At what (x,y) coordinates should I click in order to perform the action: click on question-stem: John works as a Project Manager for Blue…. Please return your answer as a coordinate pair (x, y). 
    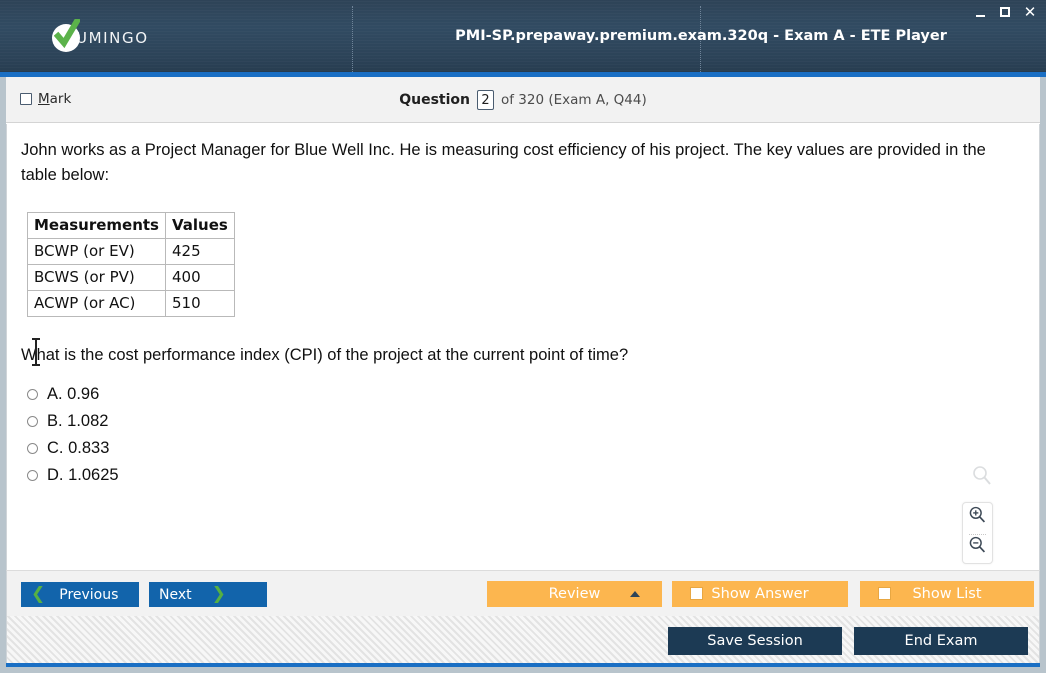
    Looking at the image, I should click on (503, 162).